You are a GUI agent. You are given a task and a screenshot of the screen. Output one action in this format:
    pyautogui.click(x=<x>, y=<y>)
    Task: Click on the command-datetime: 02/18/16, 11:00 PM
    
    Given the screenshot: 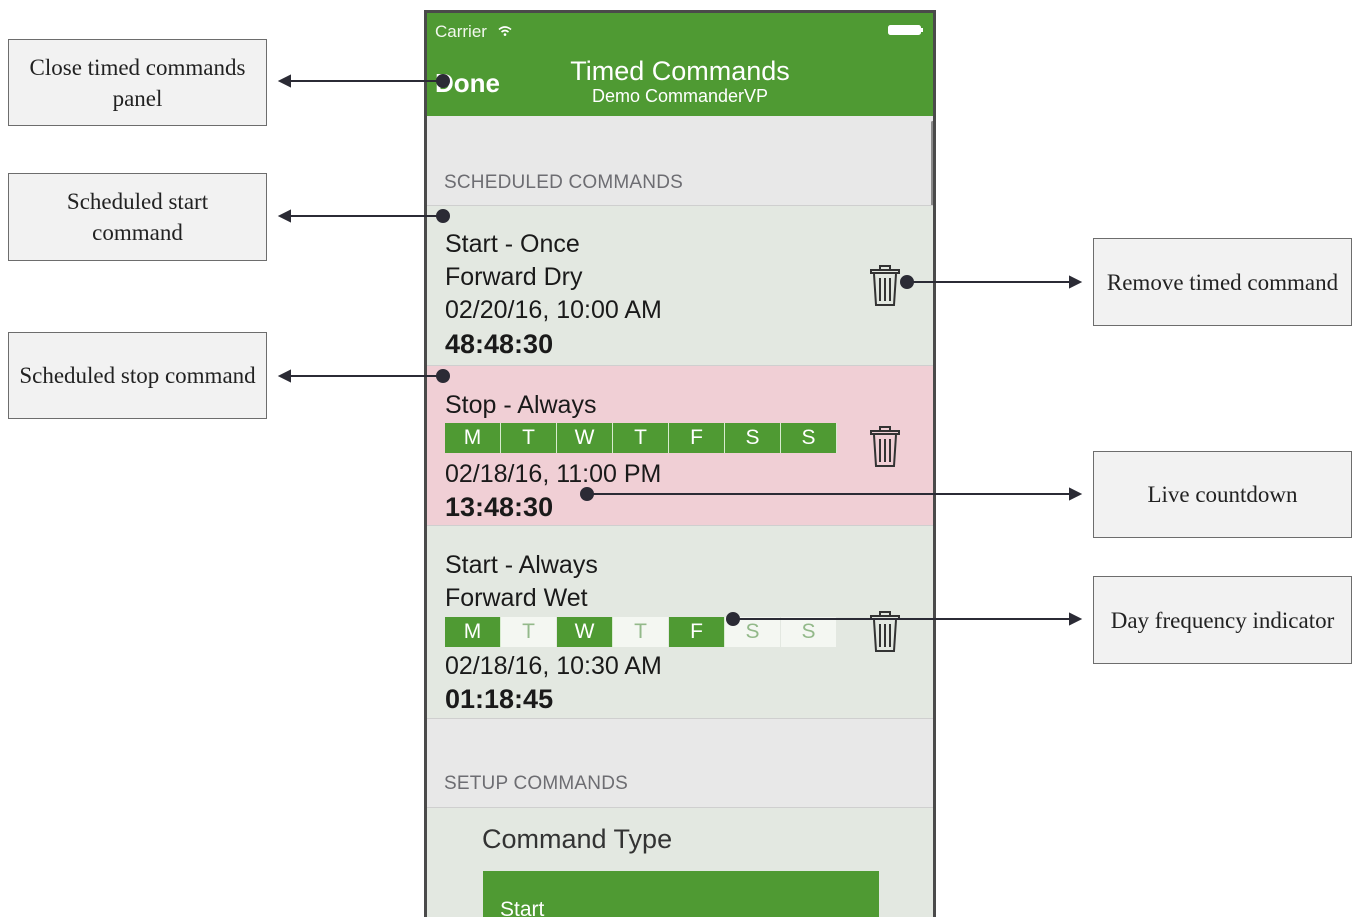 What is the action you would take?
    pyautogui.click(x=553, y=474)
    